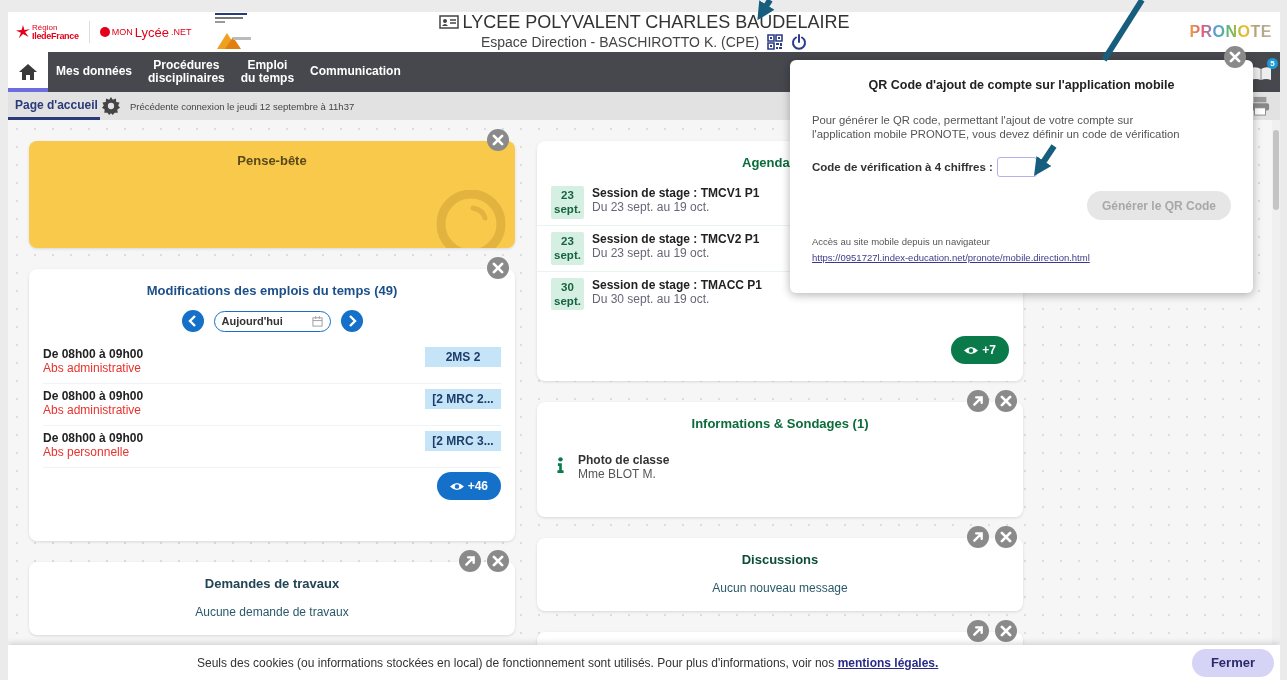 The width and height of the screenshot is (1287, 680). I want to click on show-more-button: +7, so click(980, 350).